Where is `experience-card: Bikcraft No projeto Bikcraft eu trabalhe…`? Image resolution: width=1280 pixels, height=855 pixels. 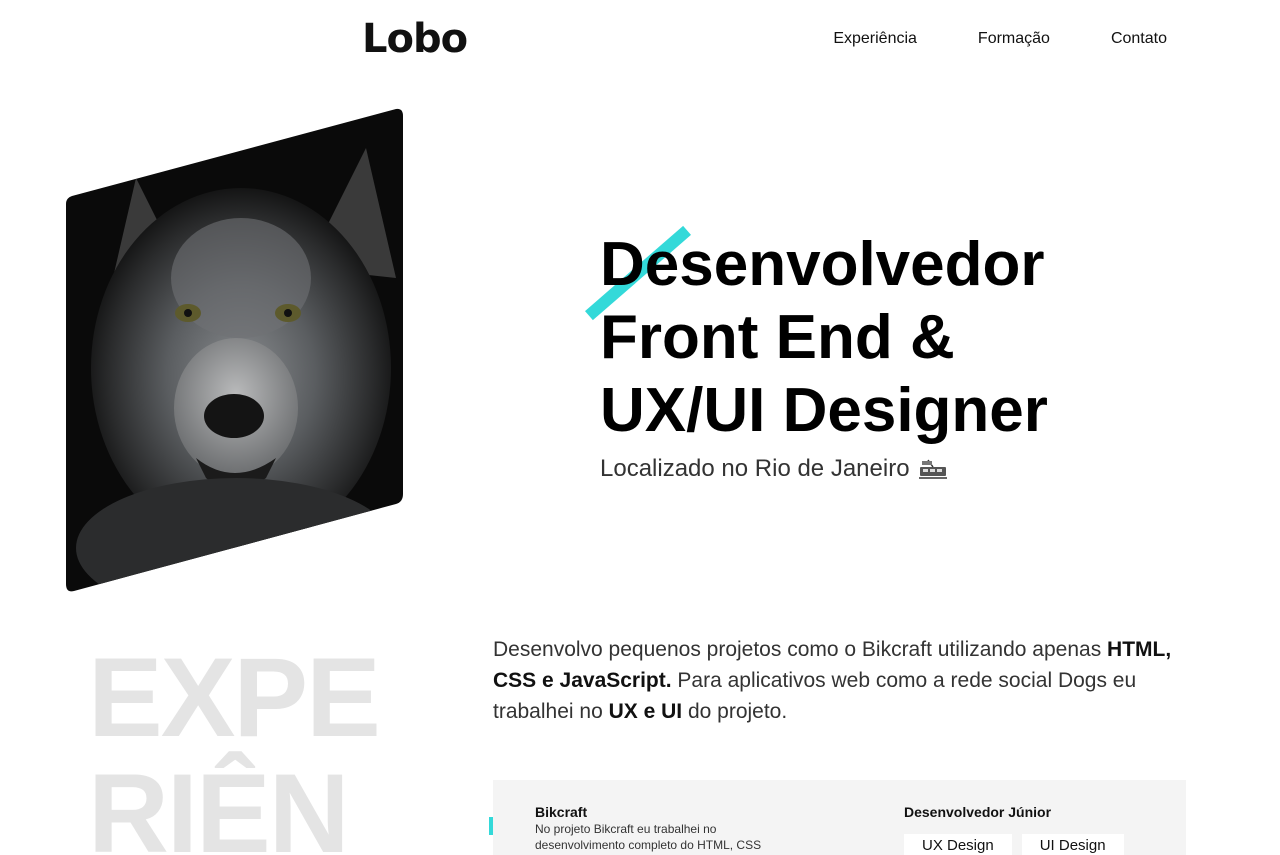
experience-card: Bikcraft No projeto Bikcraft eu trabalhe… is located at coordinates (837, 817).